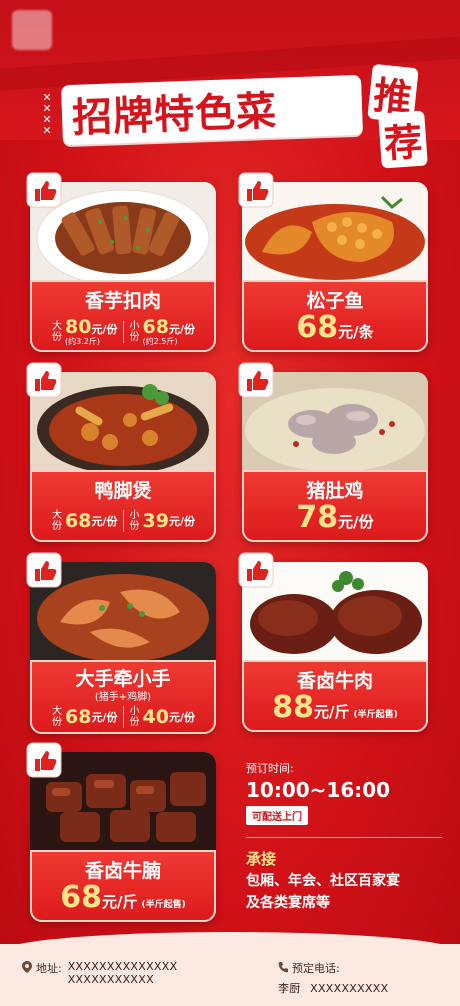 The height and width of the screenshot is (1006, 460). I want to click on dish-name: 大手牵小手, so click(123, 679).